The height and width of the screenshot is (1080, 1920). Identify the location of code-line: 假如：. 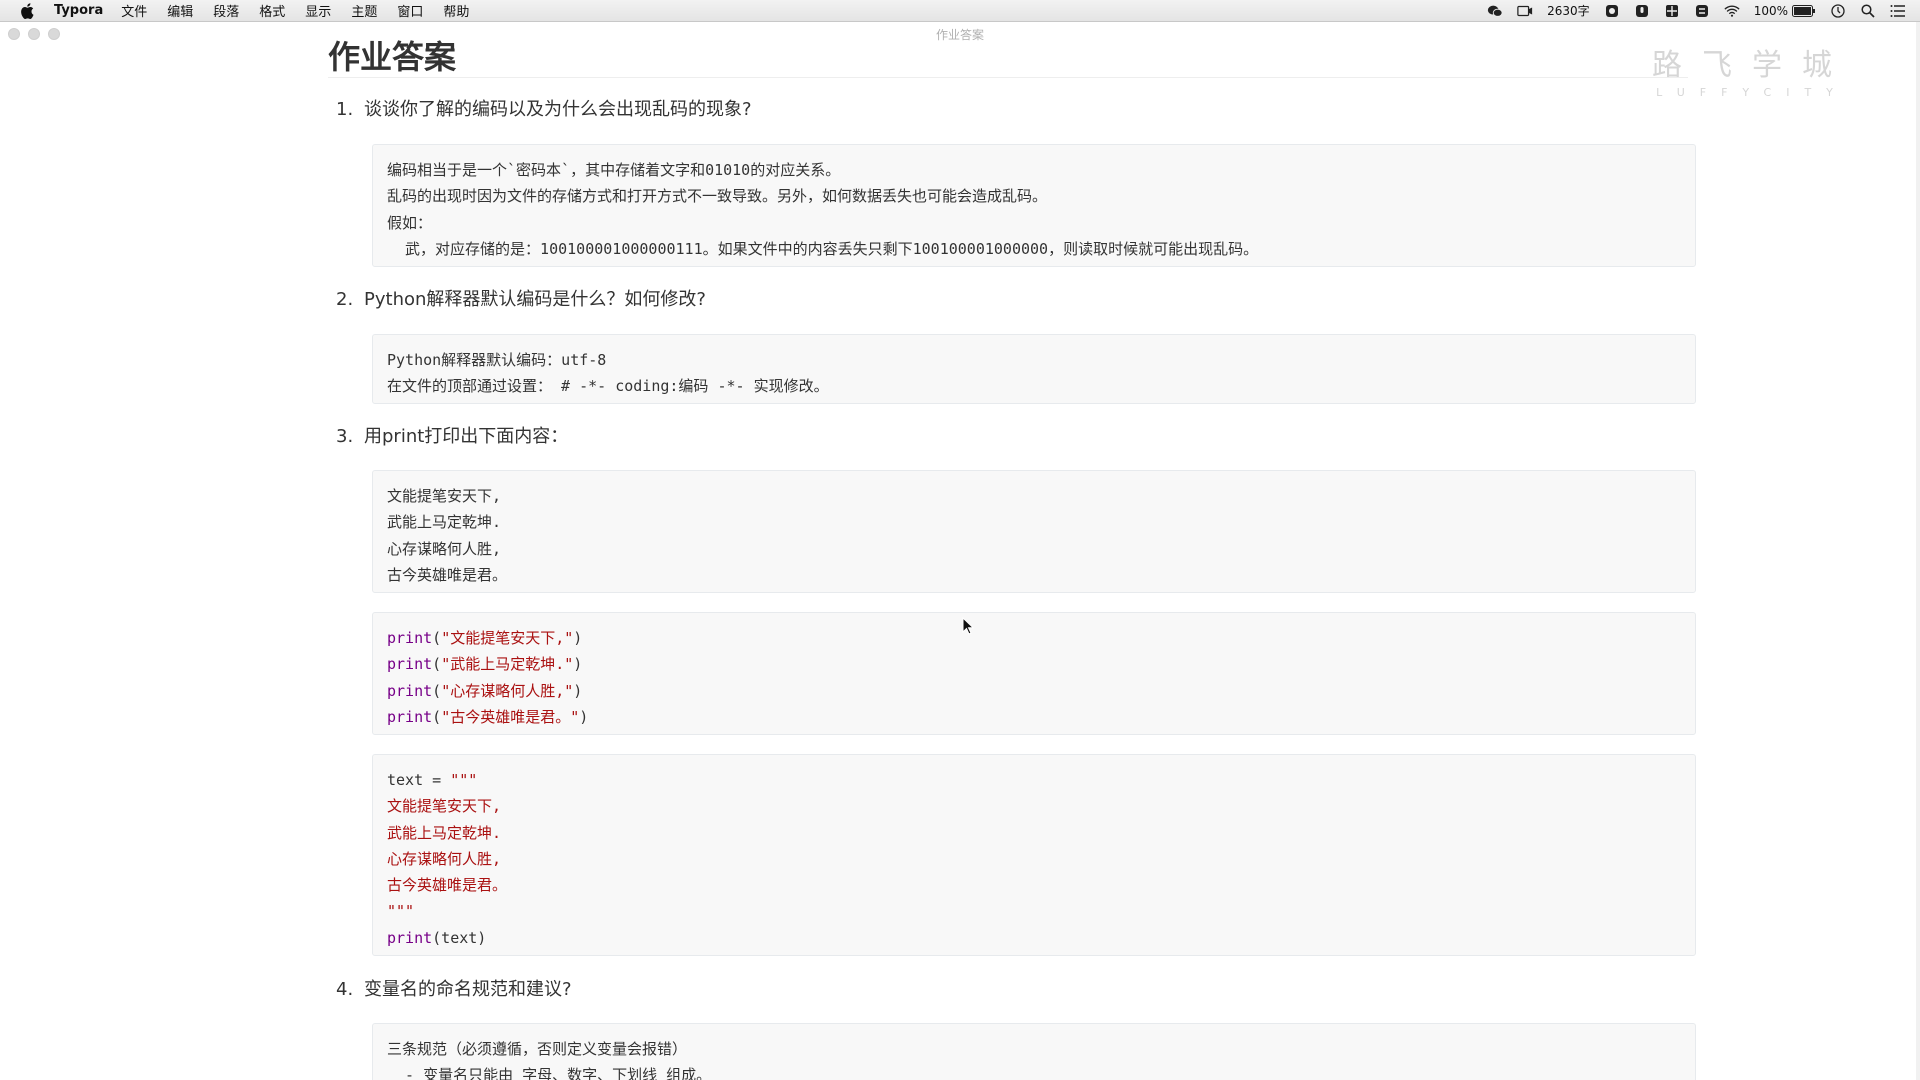
(410, 222).